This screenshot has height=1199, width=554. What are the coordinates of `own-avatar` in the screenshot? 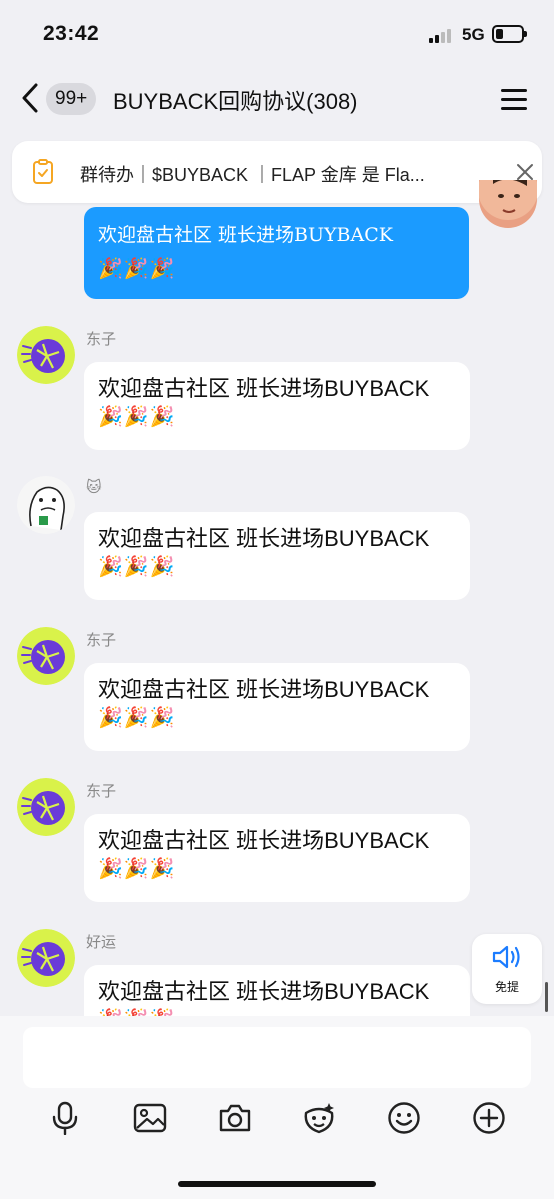 It's located at (508, 204).